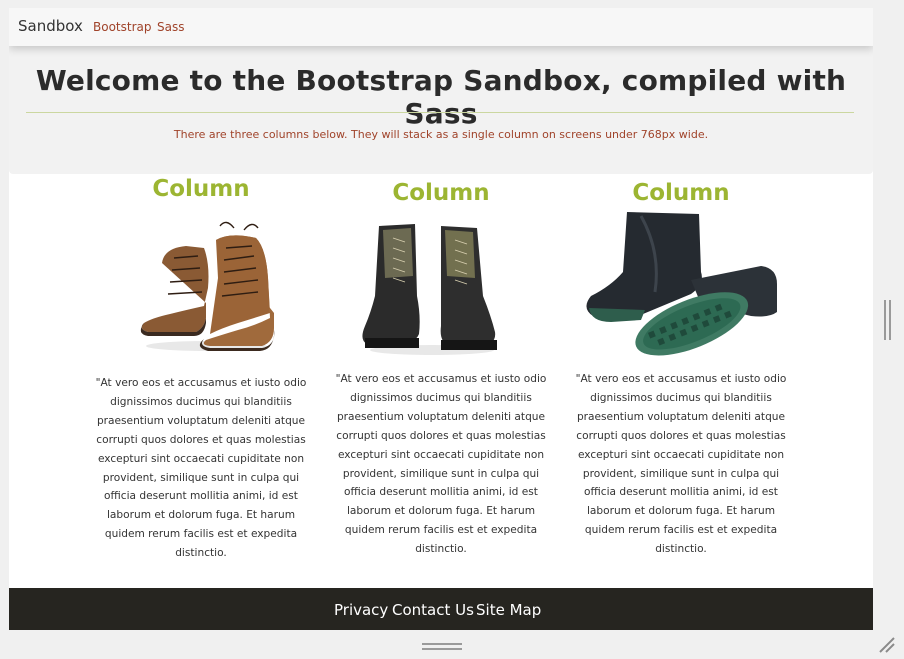  I want to click on resize-corner-icon, so click(887, 645).